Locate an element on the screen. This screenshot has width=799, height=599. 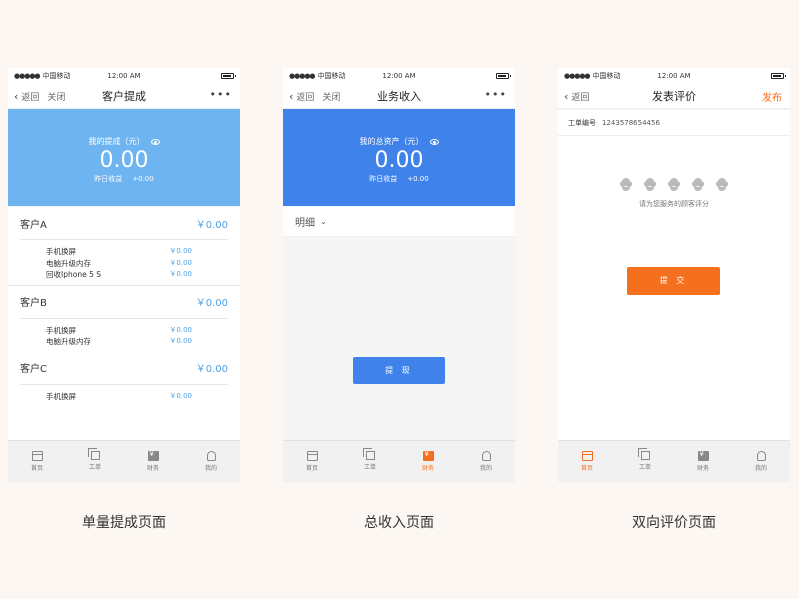
nav-bar: ‹ 返回 关闭 业务收入 ••• is located at coordinates (399, 96).